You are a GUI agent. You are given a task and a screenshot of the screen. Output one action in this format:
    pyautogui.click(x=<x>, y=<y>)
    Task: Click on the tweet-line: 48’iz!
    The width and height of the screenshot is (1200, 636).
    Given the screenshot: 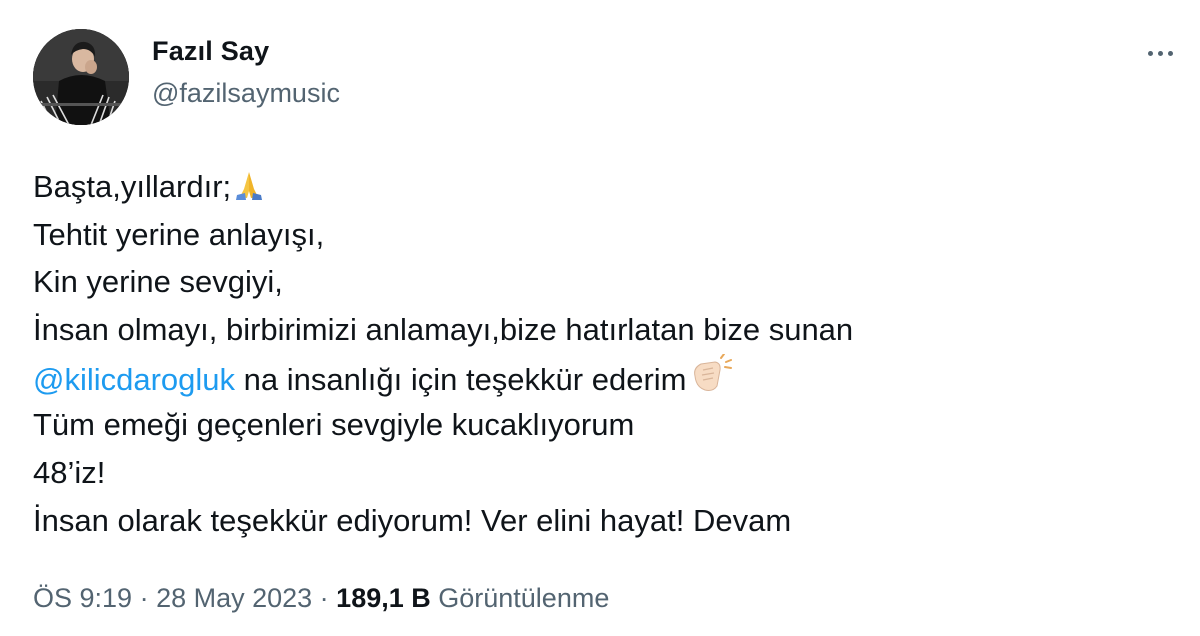 What is the action you would take?
    pyautogui.click(x=598, y=473)
    